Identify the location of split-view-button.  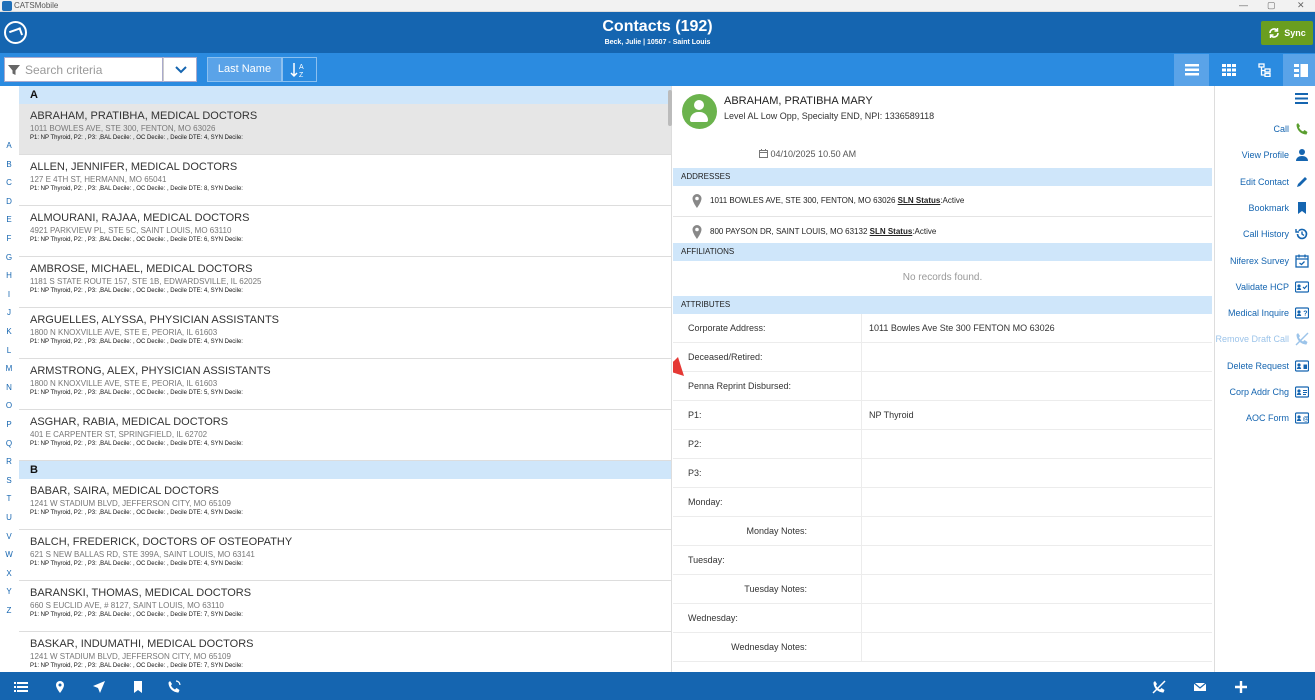
(1299, 70).